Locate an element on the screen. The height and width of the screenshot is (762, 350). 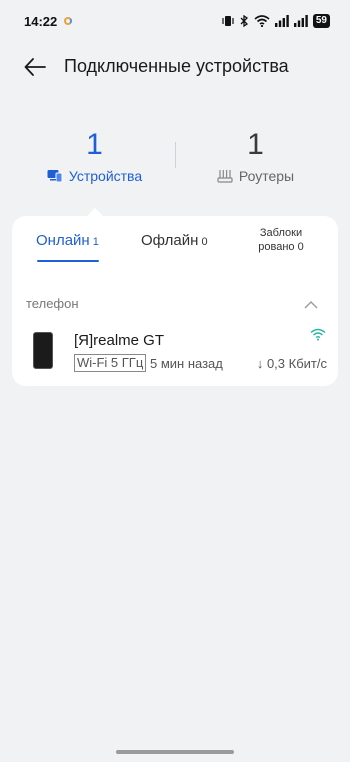
router-icon is located at coordinates (225, 176).